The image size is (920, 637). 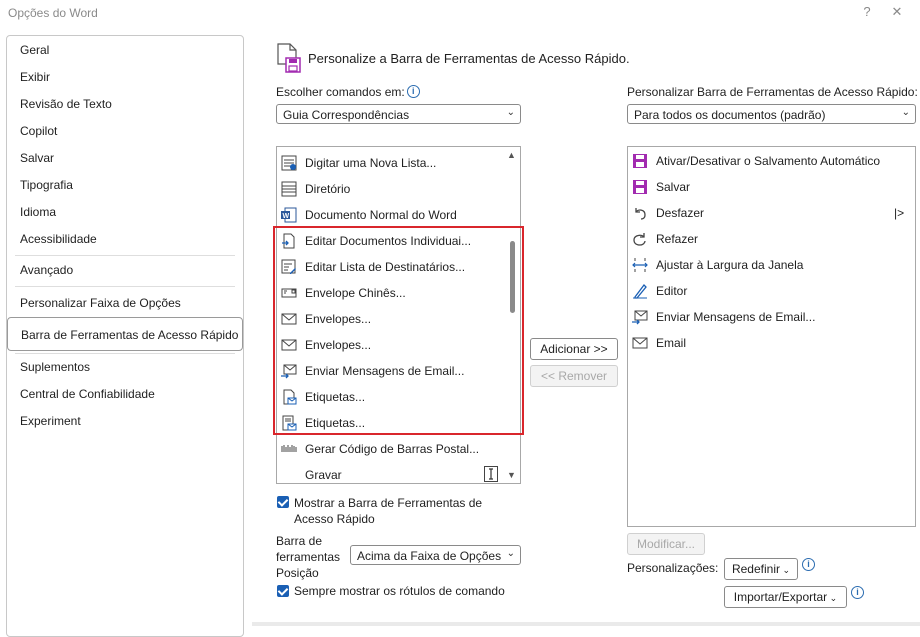 I want to click on new-list-icon, so click(x=289, y=163).